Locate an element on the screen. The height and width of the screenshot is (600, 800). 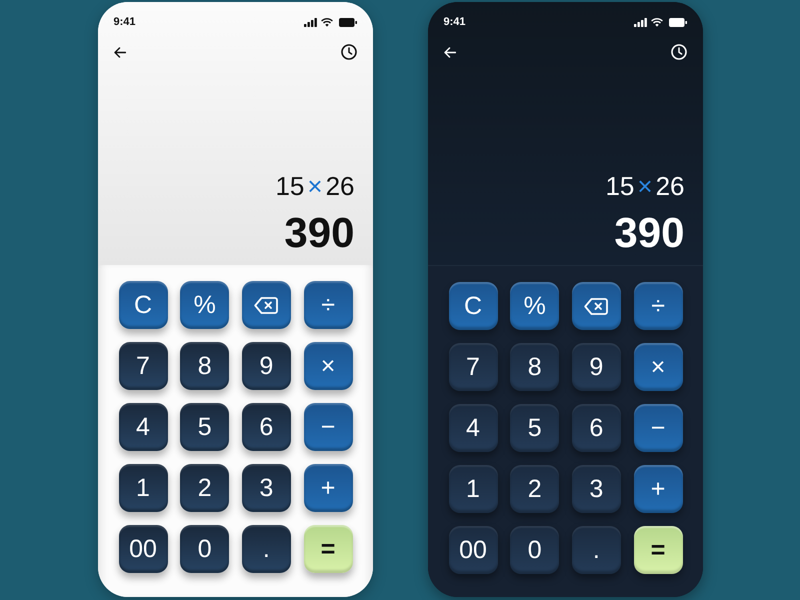
back-arrow-icon is located at coordinates (120, 52).